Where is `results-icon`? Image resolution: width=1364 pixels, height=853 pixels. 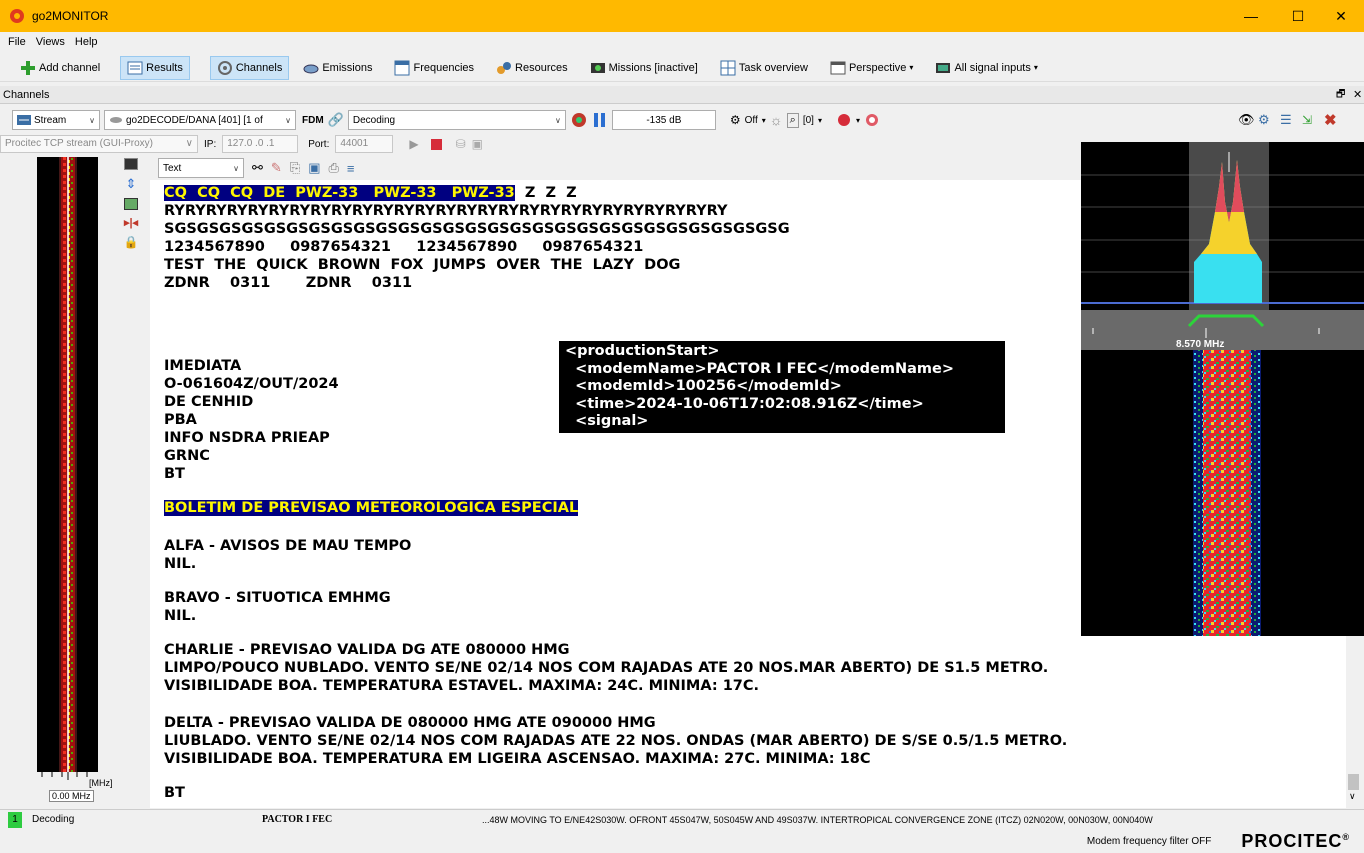 results-icon is located at coordinates (135, 67).